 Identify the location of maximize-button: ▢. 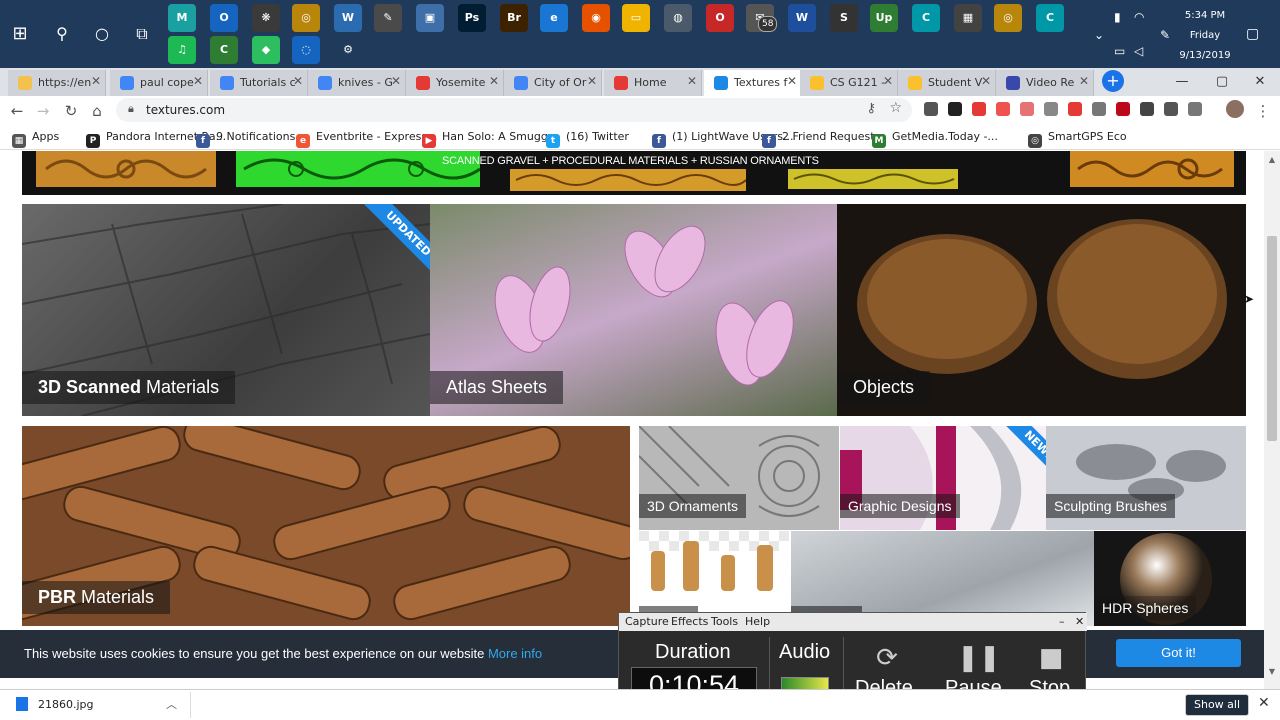
(1222, 82).